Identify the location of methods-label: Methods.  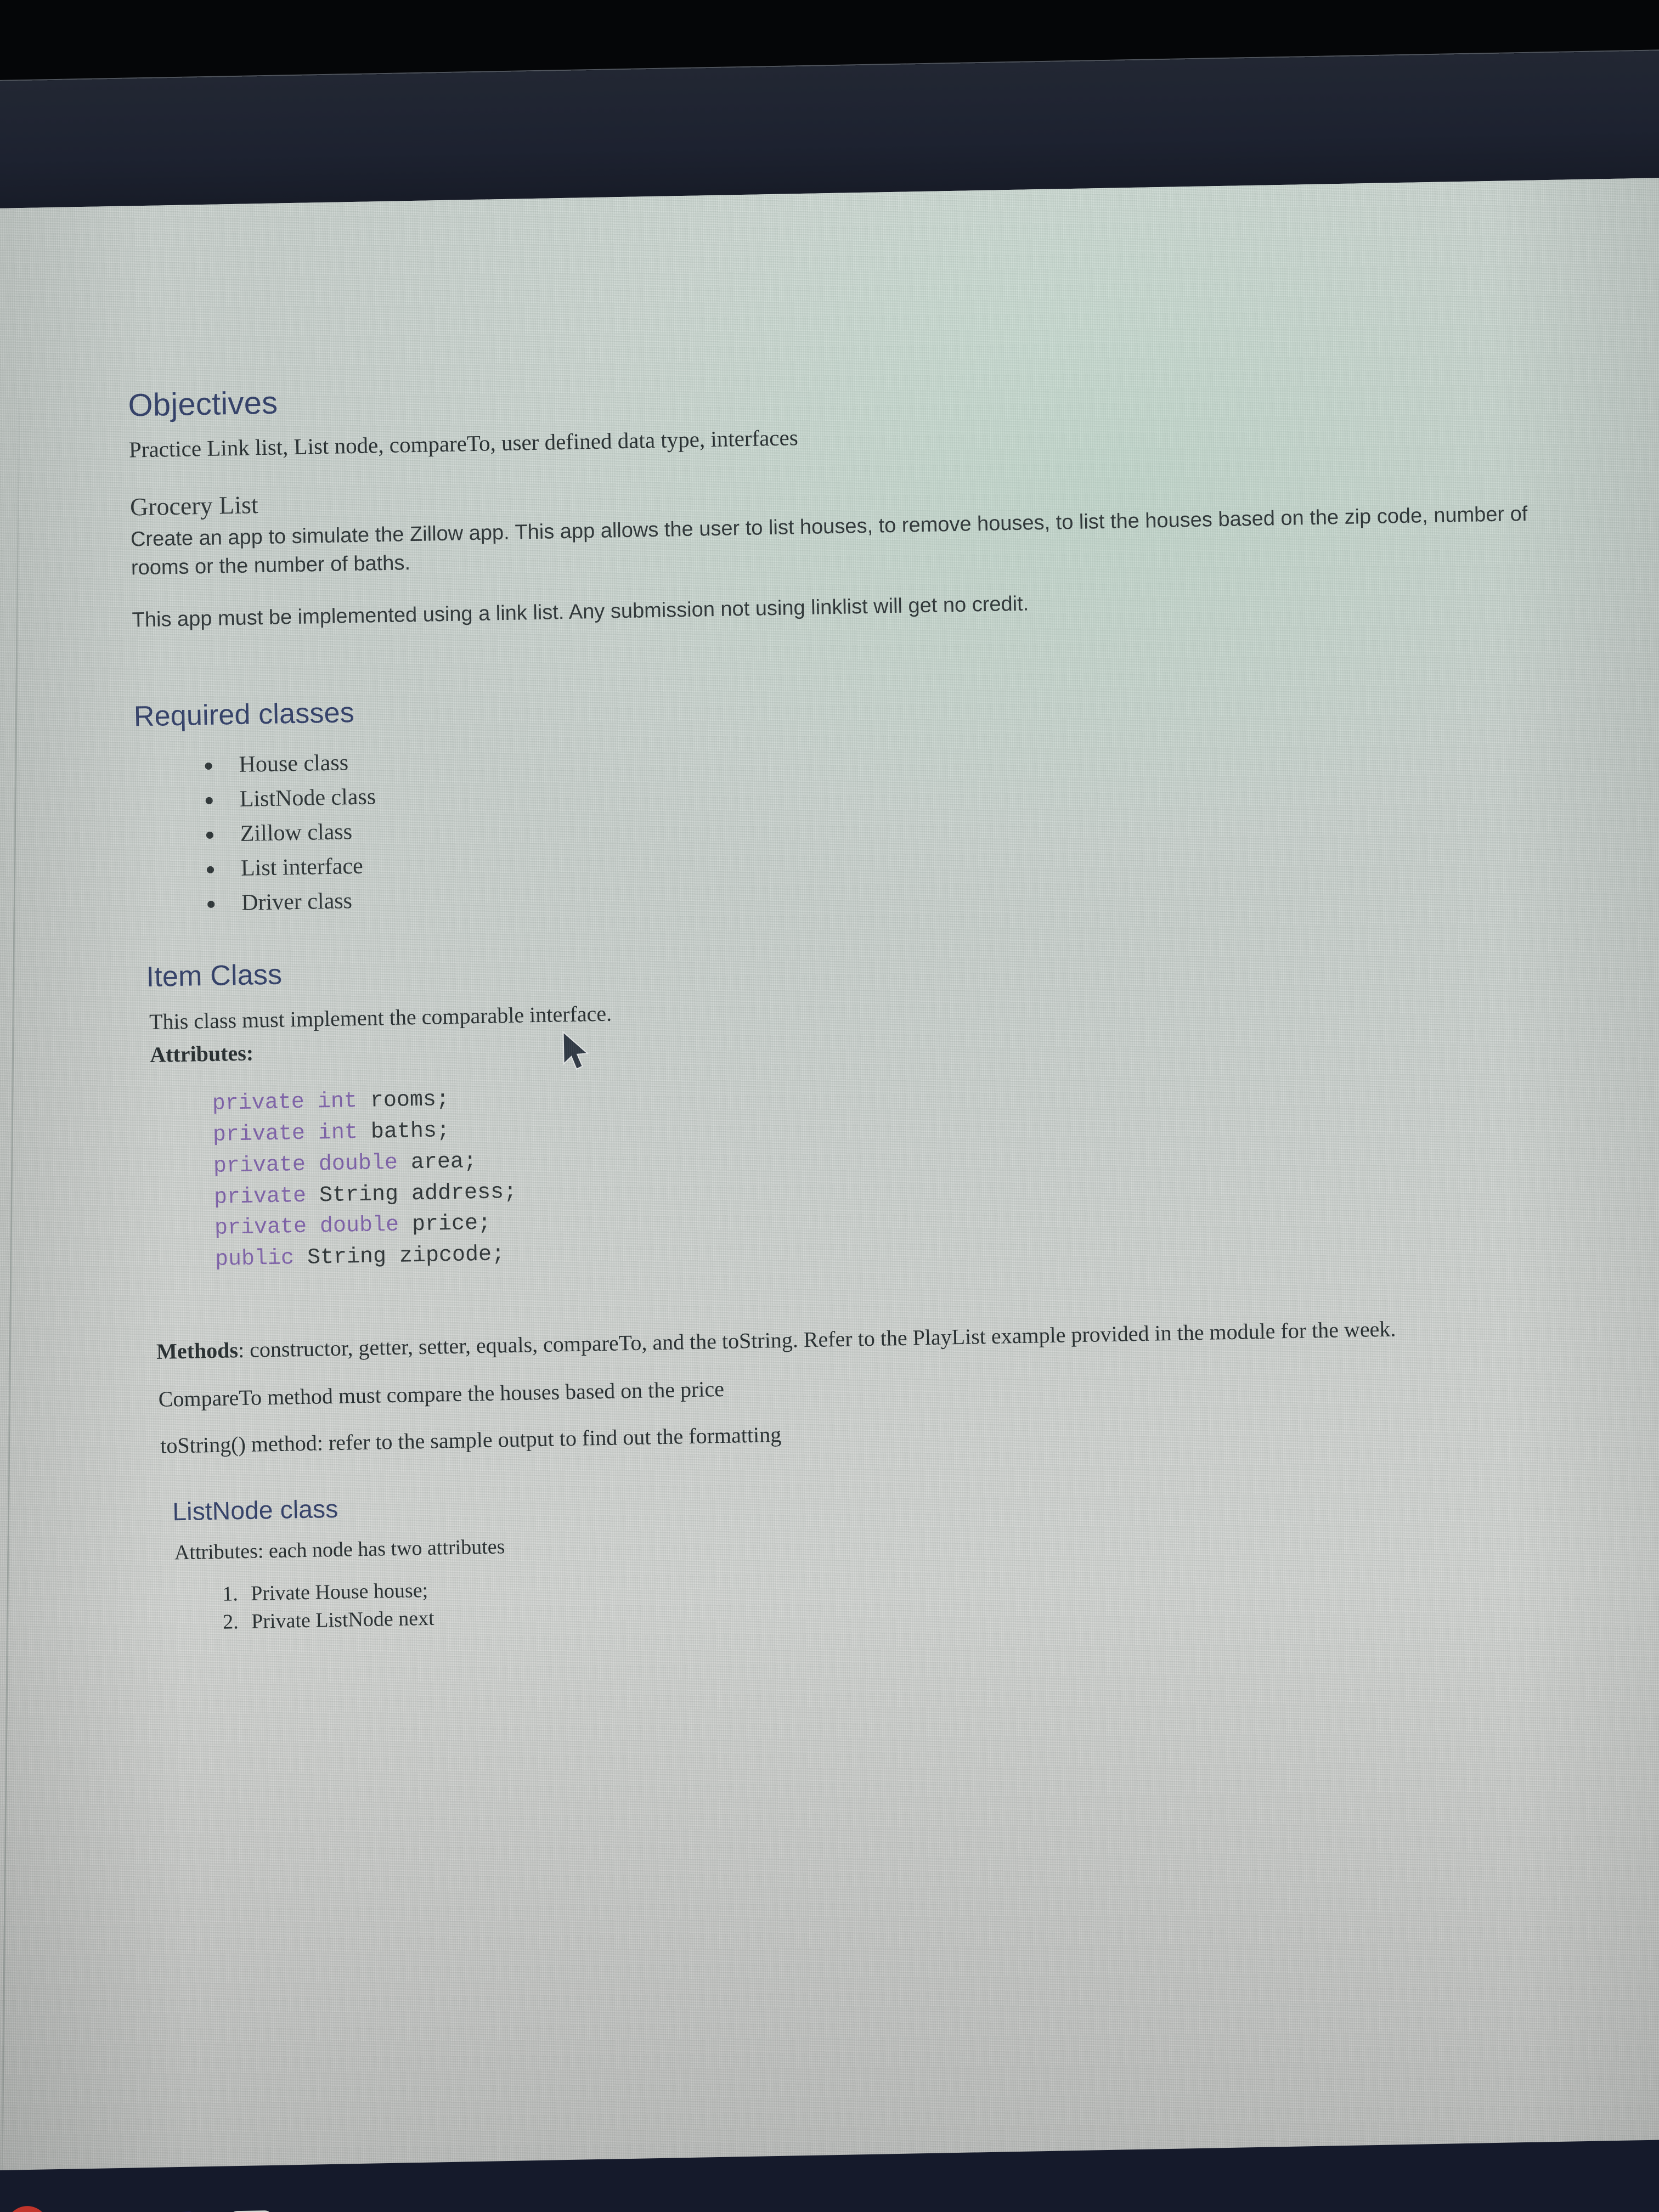
(198, 1351).